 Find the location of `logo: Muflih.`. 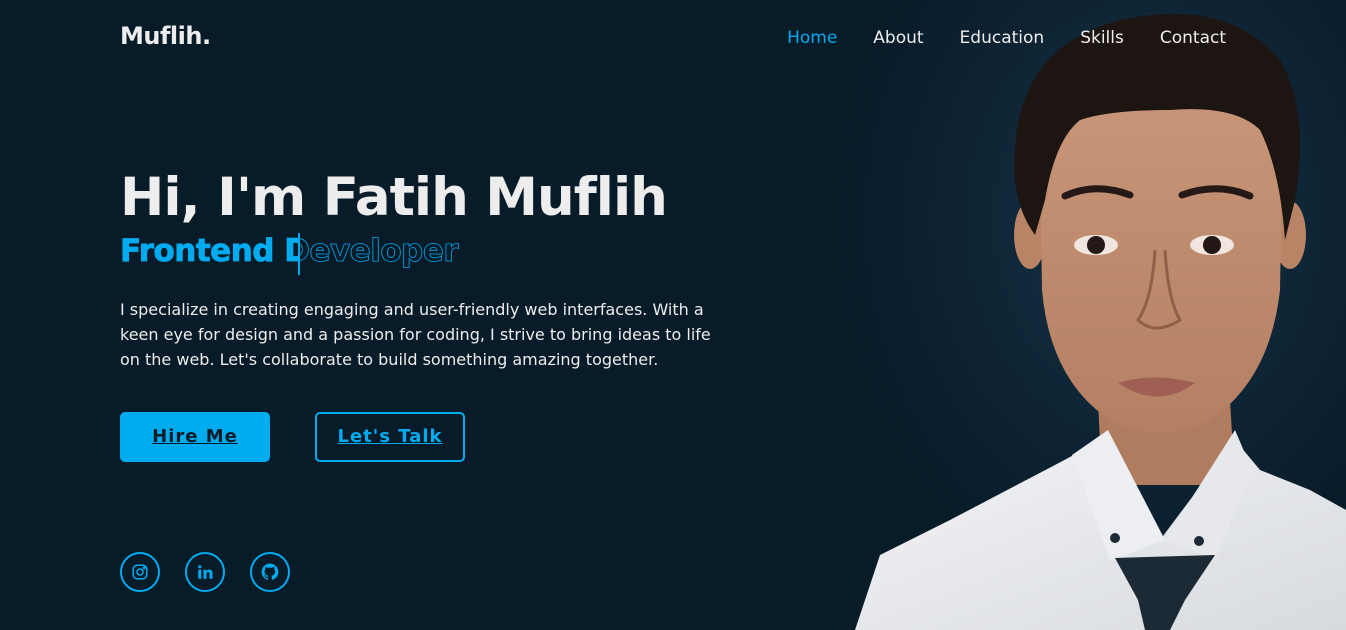

logo: Muflih. is located at coordinates (165, 36).